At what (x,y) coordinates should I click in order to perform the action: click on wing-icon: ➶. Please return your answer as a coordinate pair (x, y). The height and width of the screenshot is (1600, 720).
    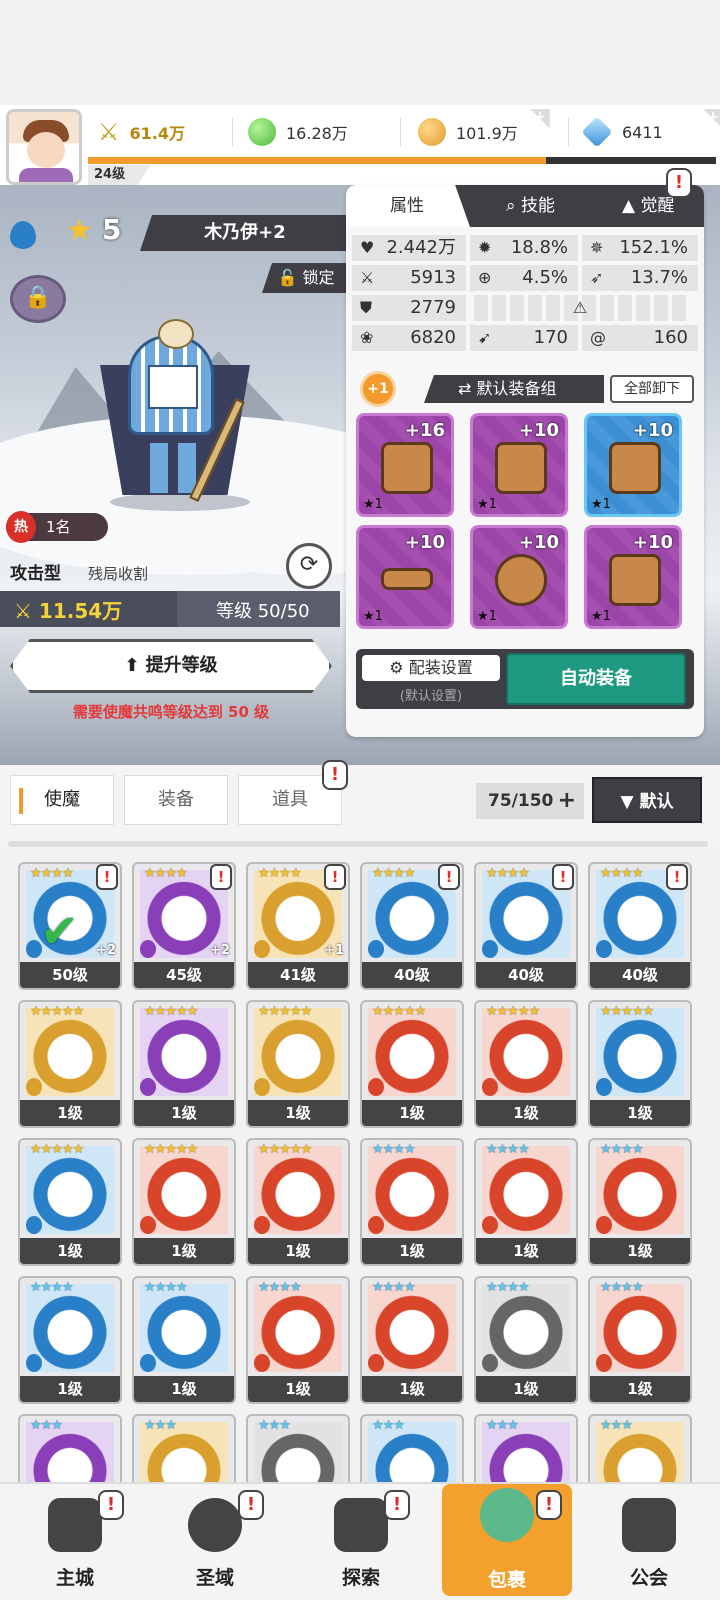
    Looking at the image, I should click on (597, 277).